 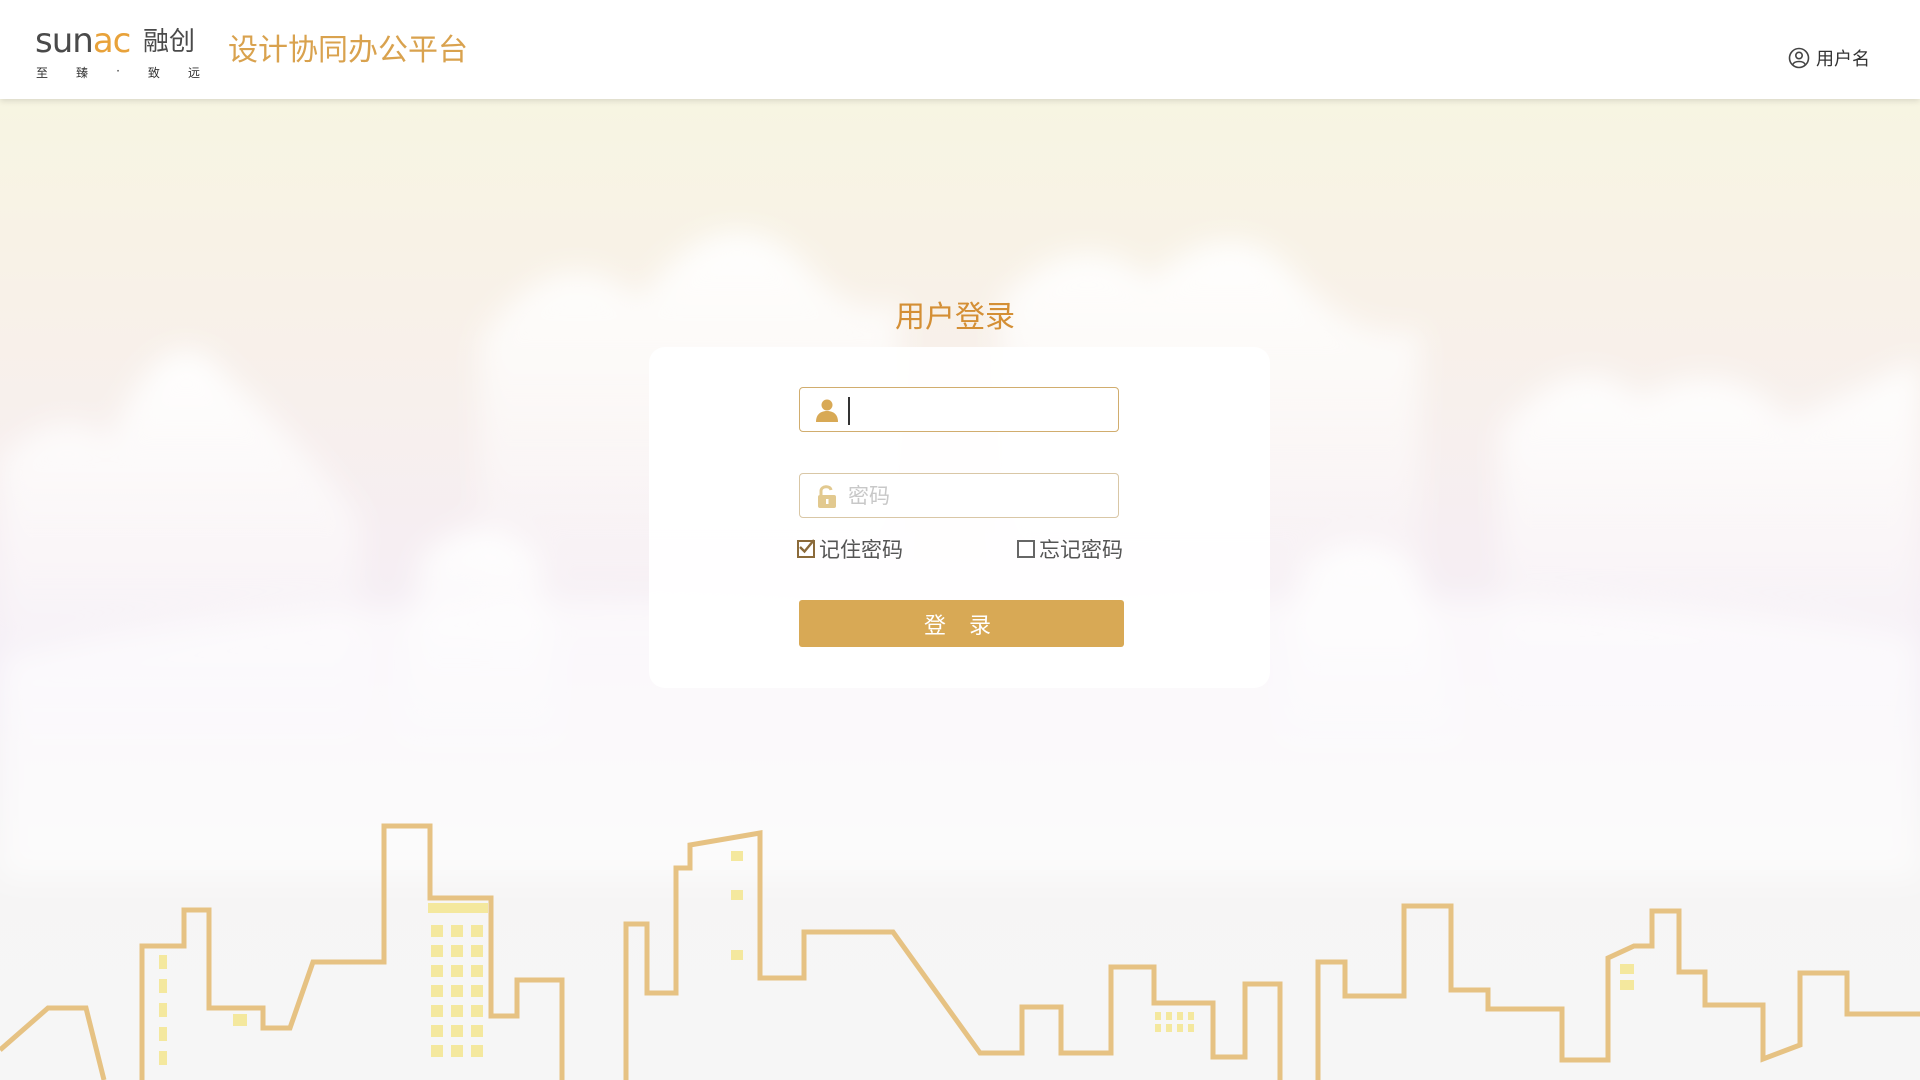 I want to click on username-label: 用户名, so click(x=1843, y=59).